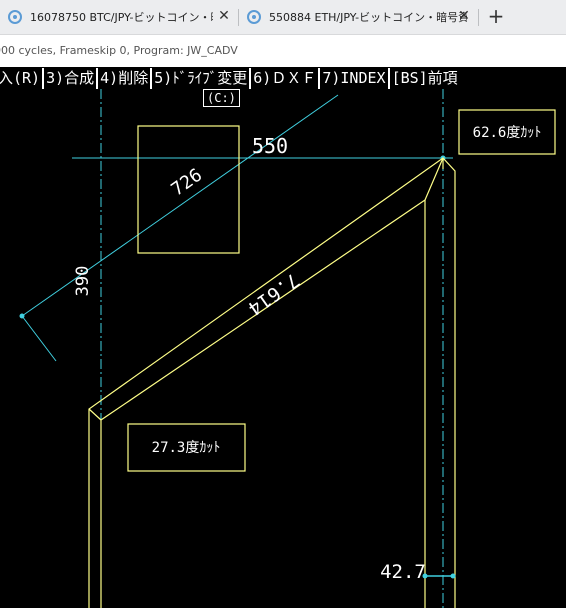 The width and height of the screenshot is (566, 608). What do you see at coordinates (186, 448) in the screenshot?
I see `cut-label-left: 27.3度ｶｯﾄ` at bounding box center [186, 448].